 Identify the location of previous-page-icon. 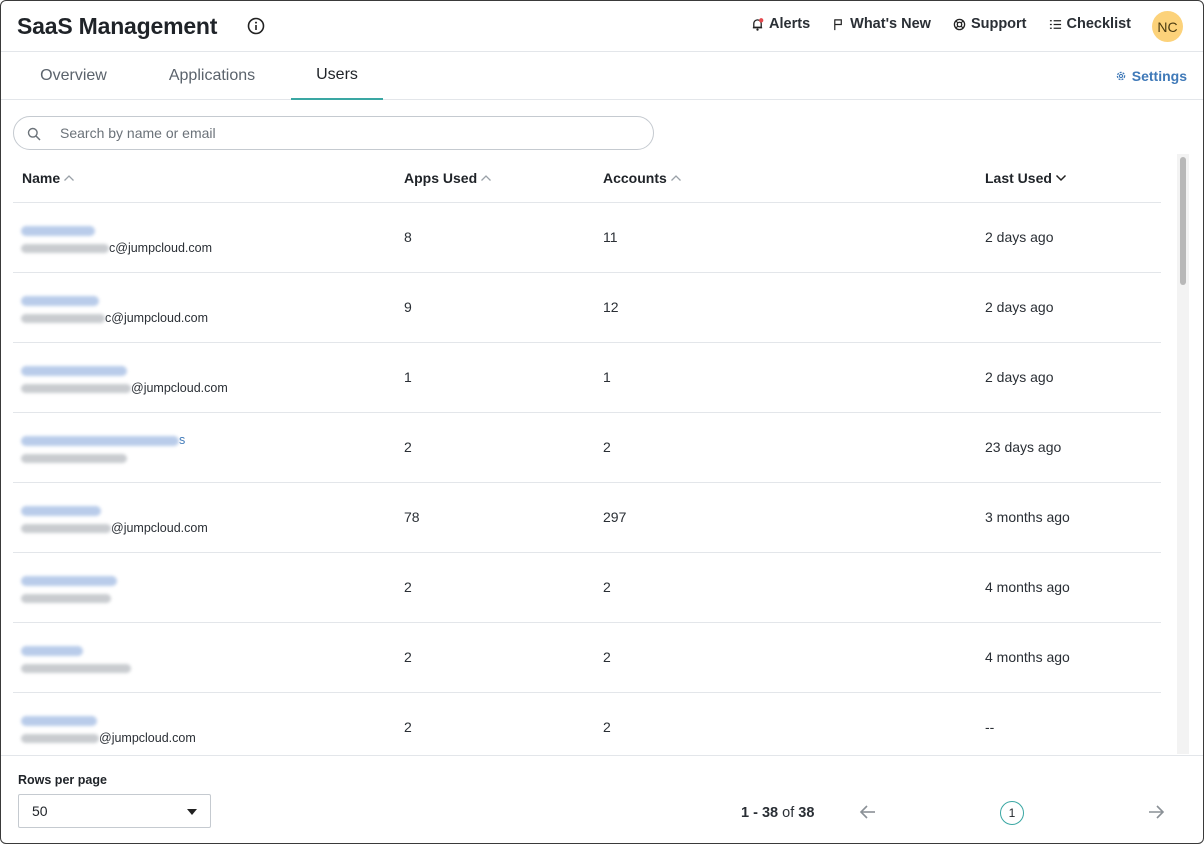
(868, 812).